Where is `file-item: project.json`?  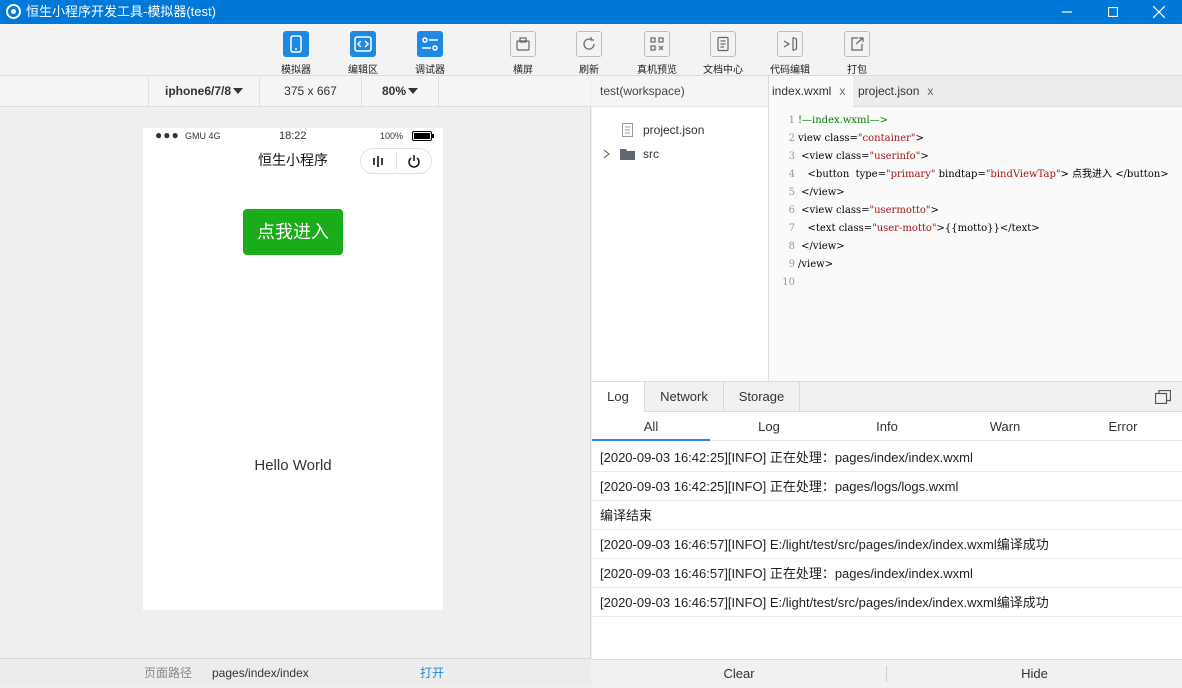 file-item: project.json is located at coordinates (680, 130).